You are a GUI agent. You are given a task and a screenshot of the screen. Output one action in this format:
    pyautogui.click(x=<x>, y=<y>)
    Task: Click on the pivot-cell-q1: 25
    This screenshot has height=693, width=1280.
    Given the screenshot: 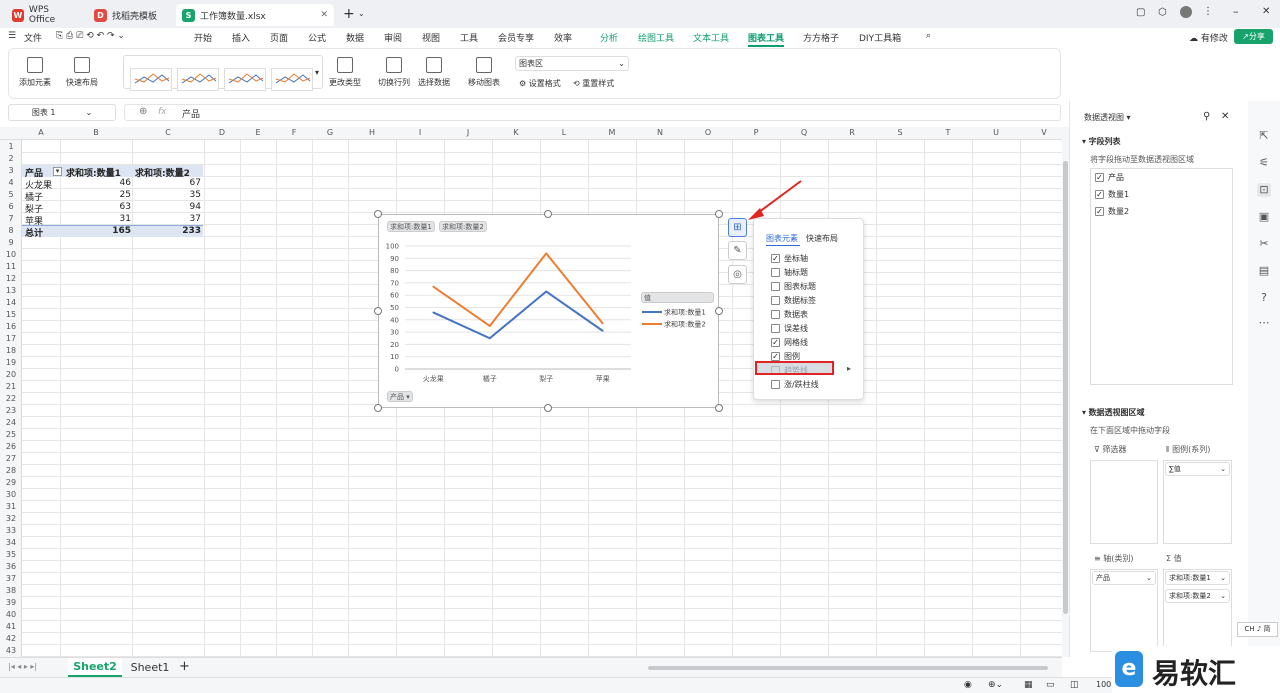 What is the action you would take?
    pyautogui.click(x=115, y=195)
    